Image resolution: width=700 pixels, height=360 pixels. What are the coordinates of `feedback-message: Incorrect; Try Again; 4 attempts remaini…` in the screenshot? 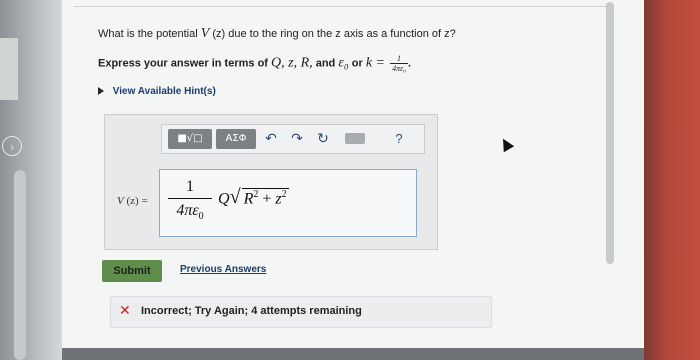 It's located at (251, 311).